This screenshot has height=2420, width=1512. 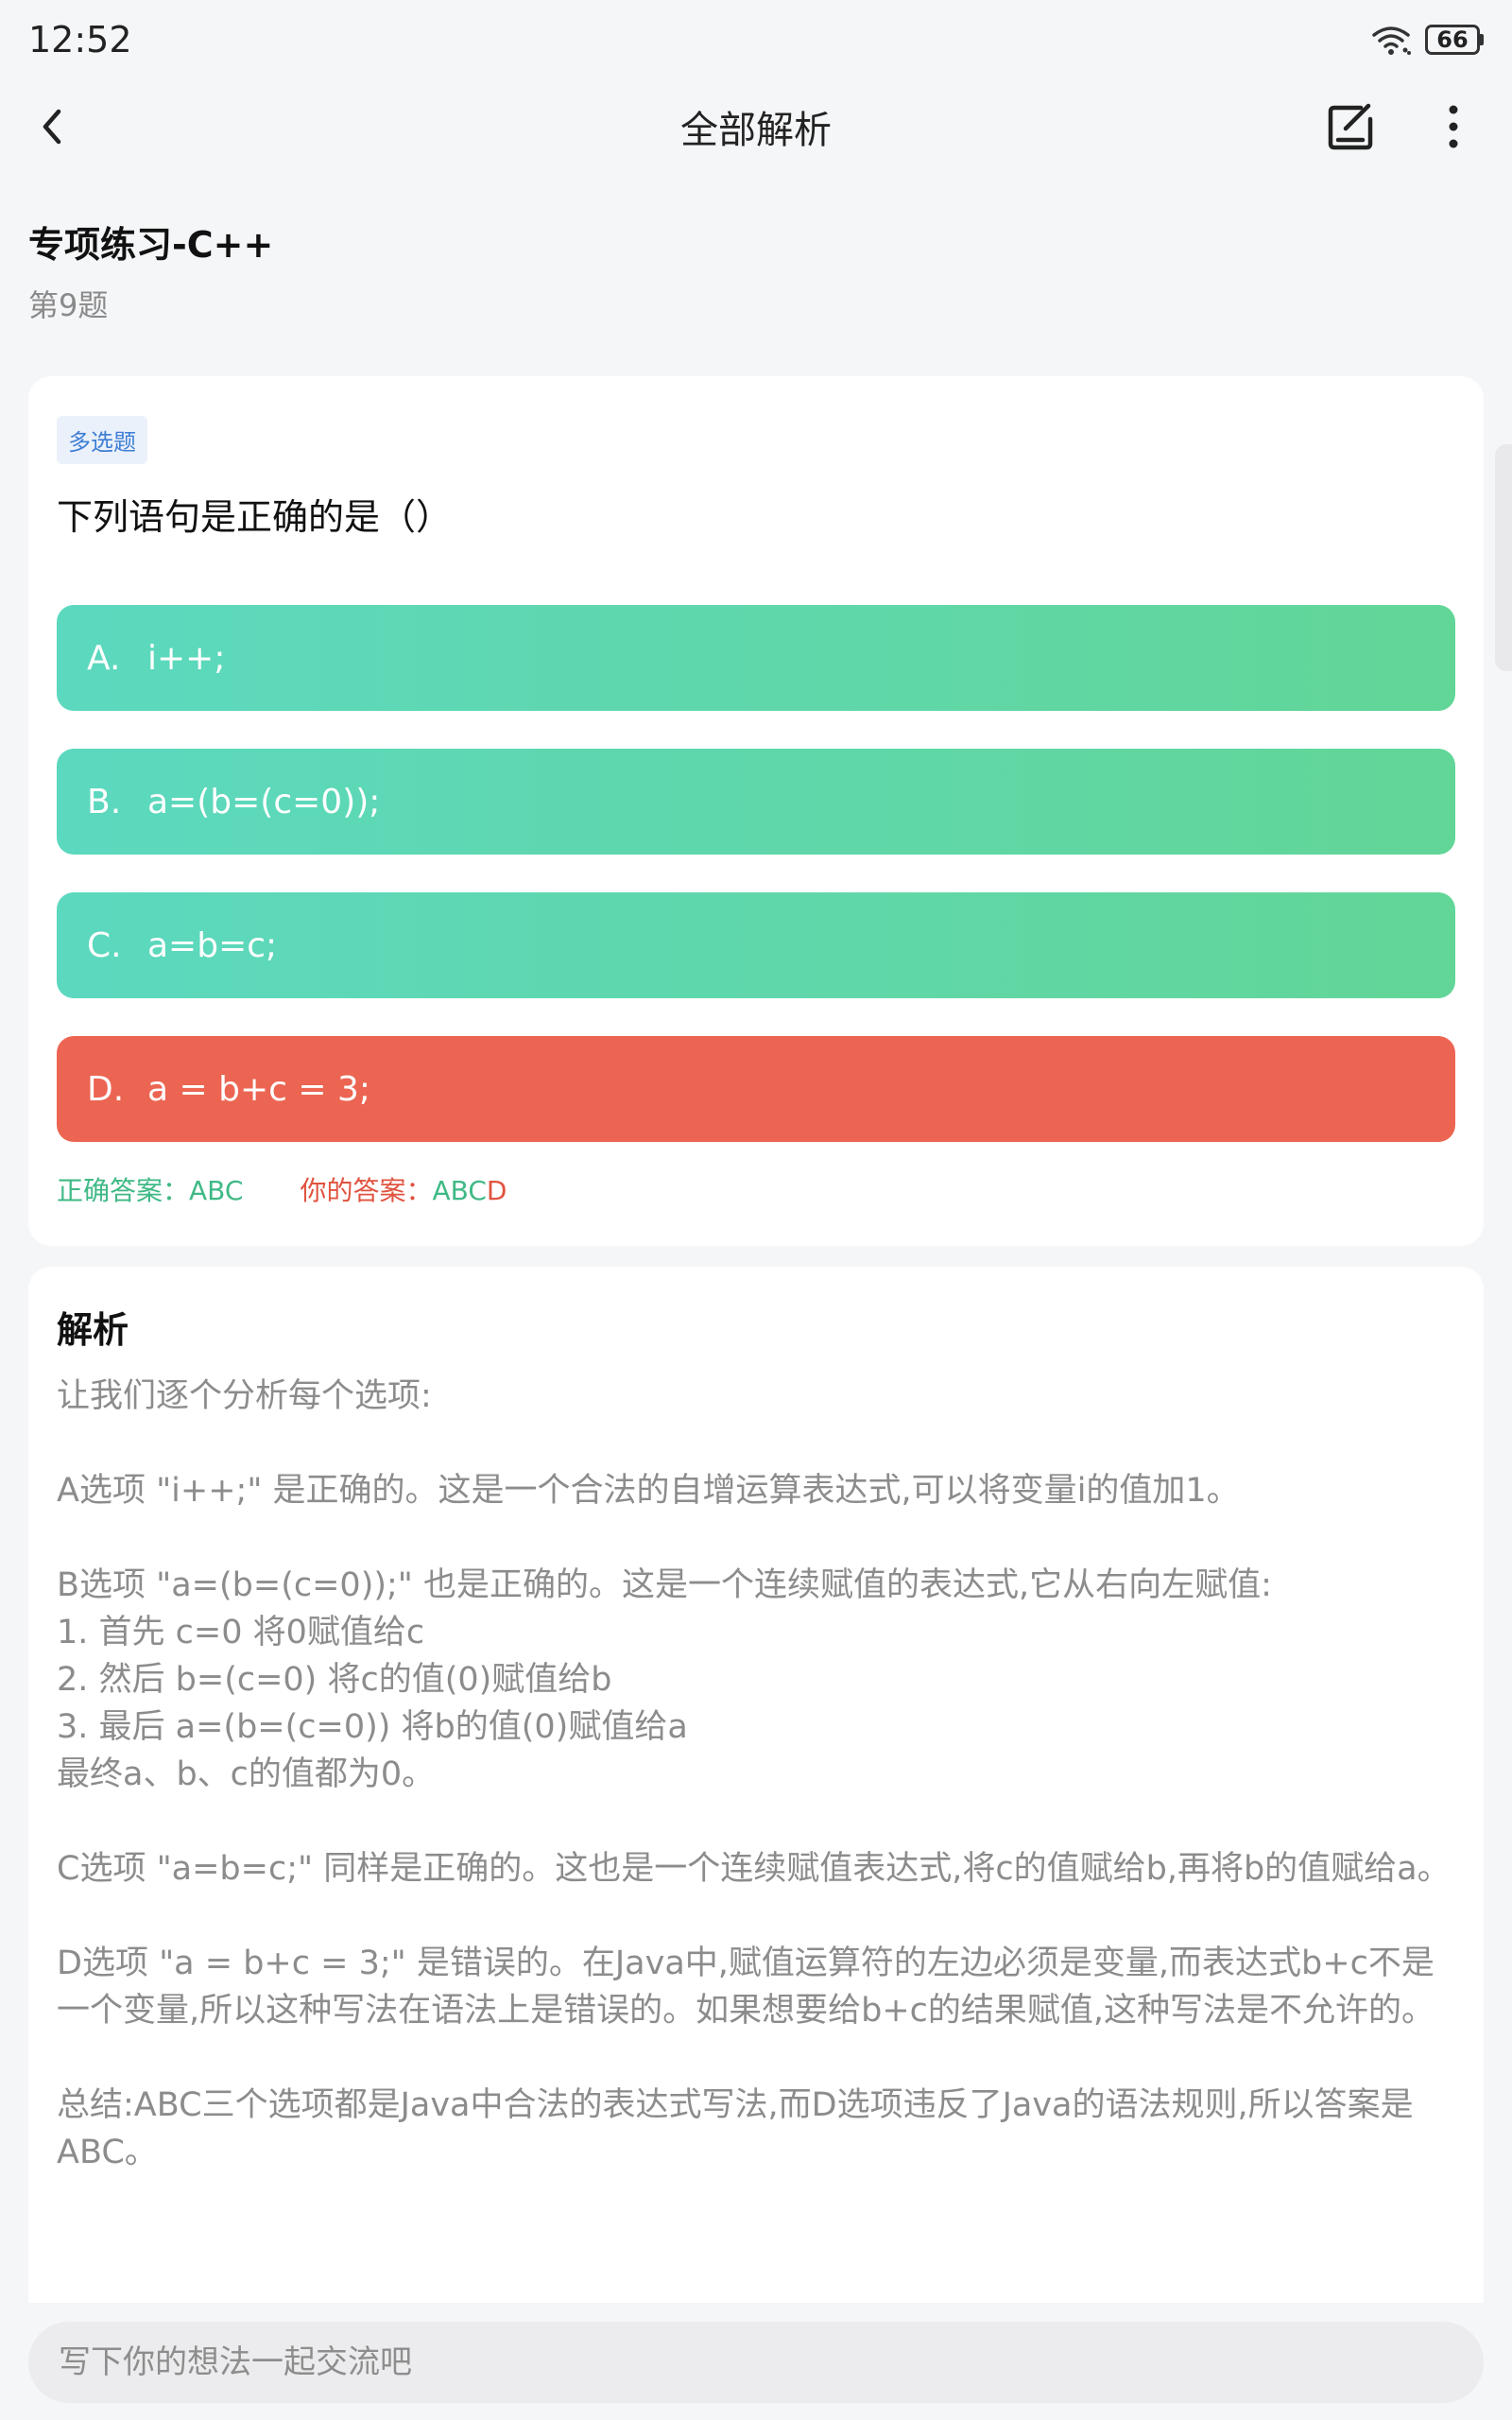 What do you see at coordinates (80, 39) in the screenshot?
I see `status-time: 12:52` at bounding box center [80, 39].